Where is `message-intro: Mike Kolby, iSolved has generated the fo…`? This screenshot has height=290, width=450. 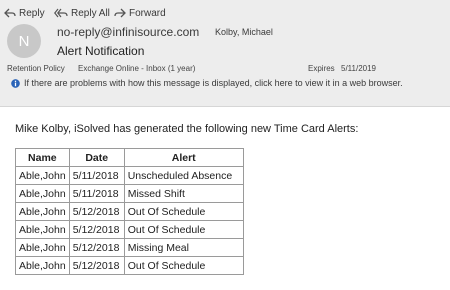
message-intro: Mike Kolby, iSolved has generated the fo… is located at coordinates (187, 129).